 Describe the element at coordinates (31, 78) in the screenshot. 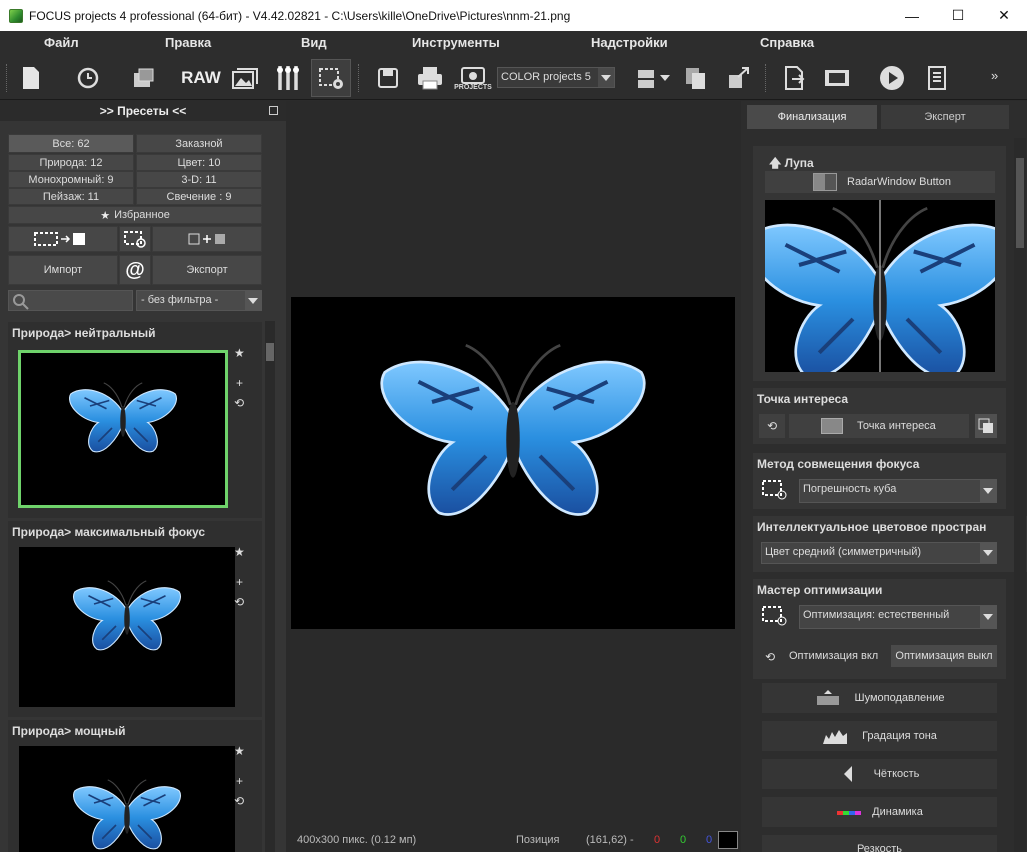

I see `new-file-button` at that location.